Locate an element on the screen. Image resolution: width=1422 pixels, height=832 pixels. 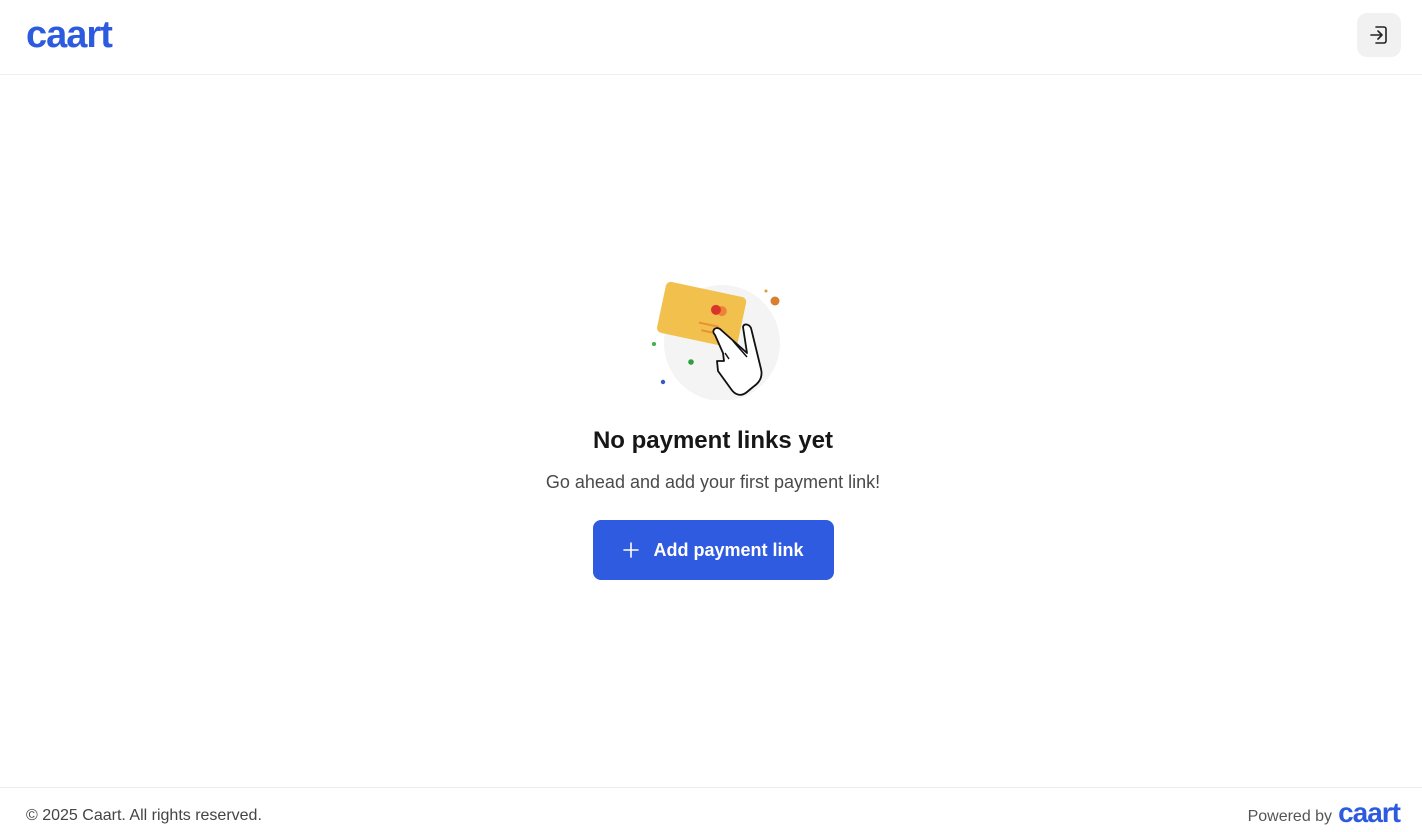
login-button is located at coordinates (1379, 35).